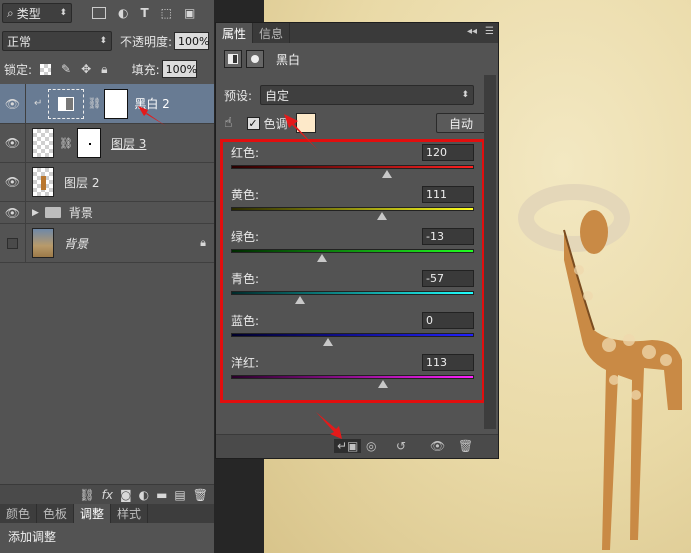  What do you see at coordinates (43, 243) in the screenshot?
I see `background-thumbnail` at bounding box center [43, 243].